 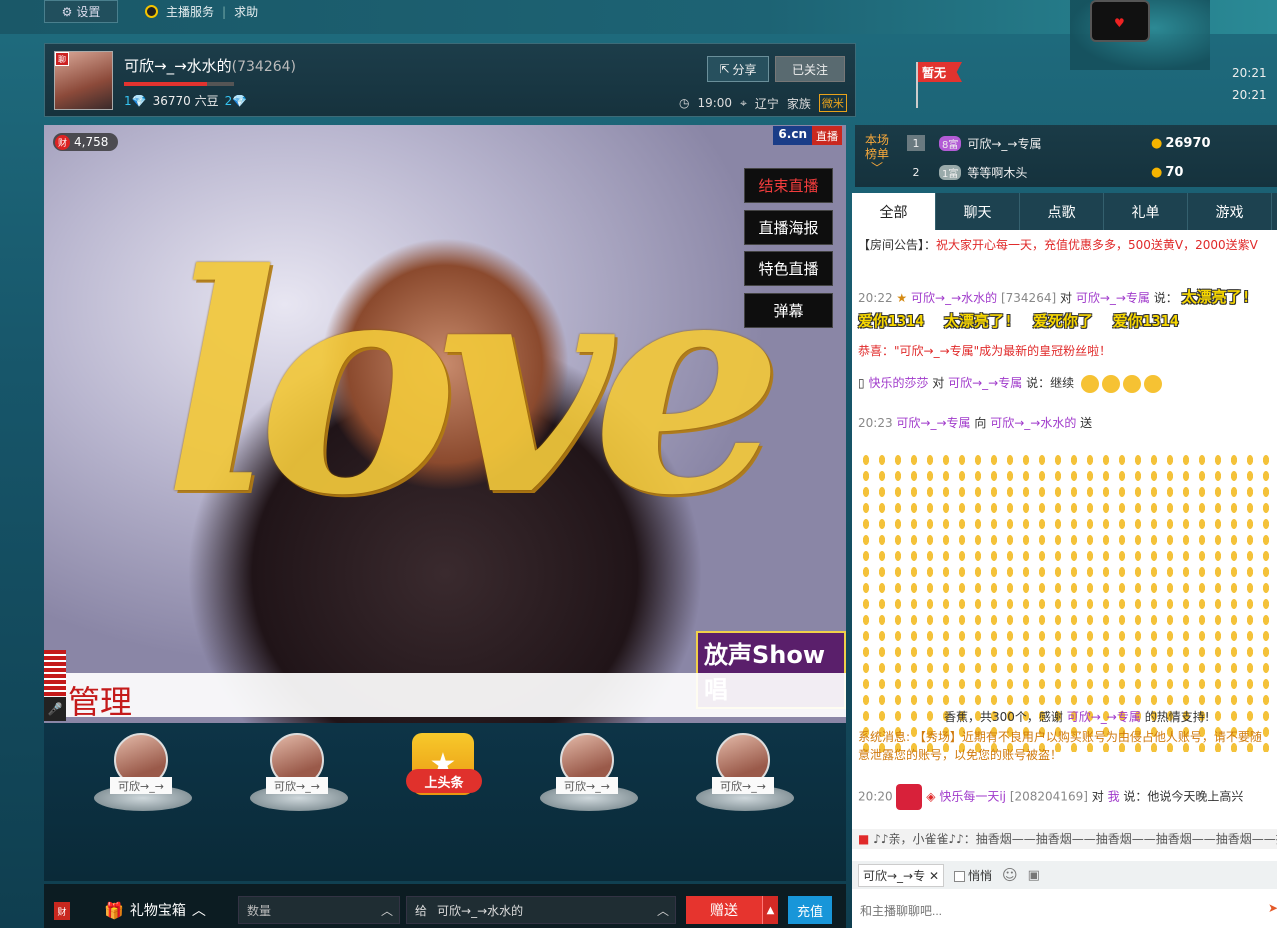 I want to click on headline-button: ★ 上头条, so click(x=444, y=775).